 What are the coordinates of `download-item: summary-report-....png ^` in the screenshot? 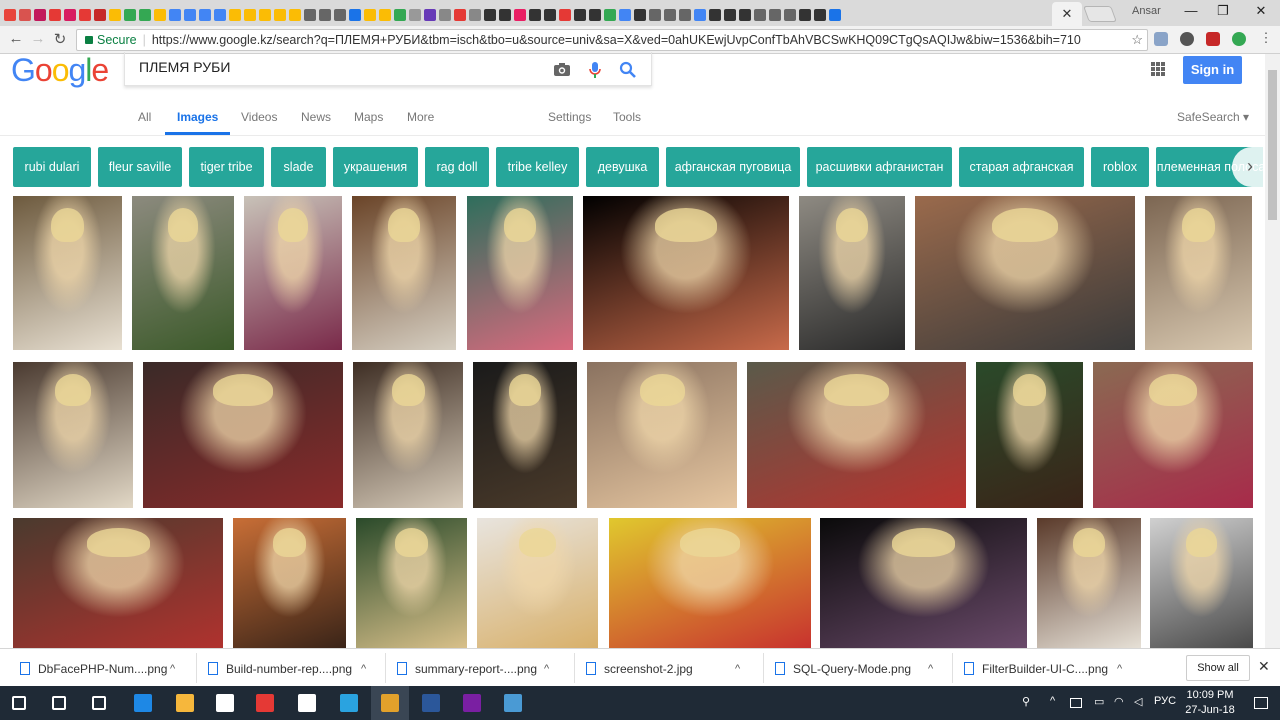 It's located at (482, 669).